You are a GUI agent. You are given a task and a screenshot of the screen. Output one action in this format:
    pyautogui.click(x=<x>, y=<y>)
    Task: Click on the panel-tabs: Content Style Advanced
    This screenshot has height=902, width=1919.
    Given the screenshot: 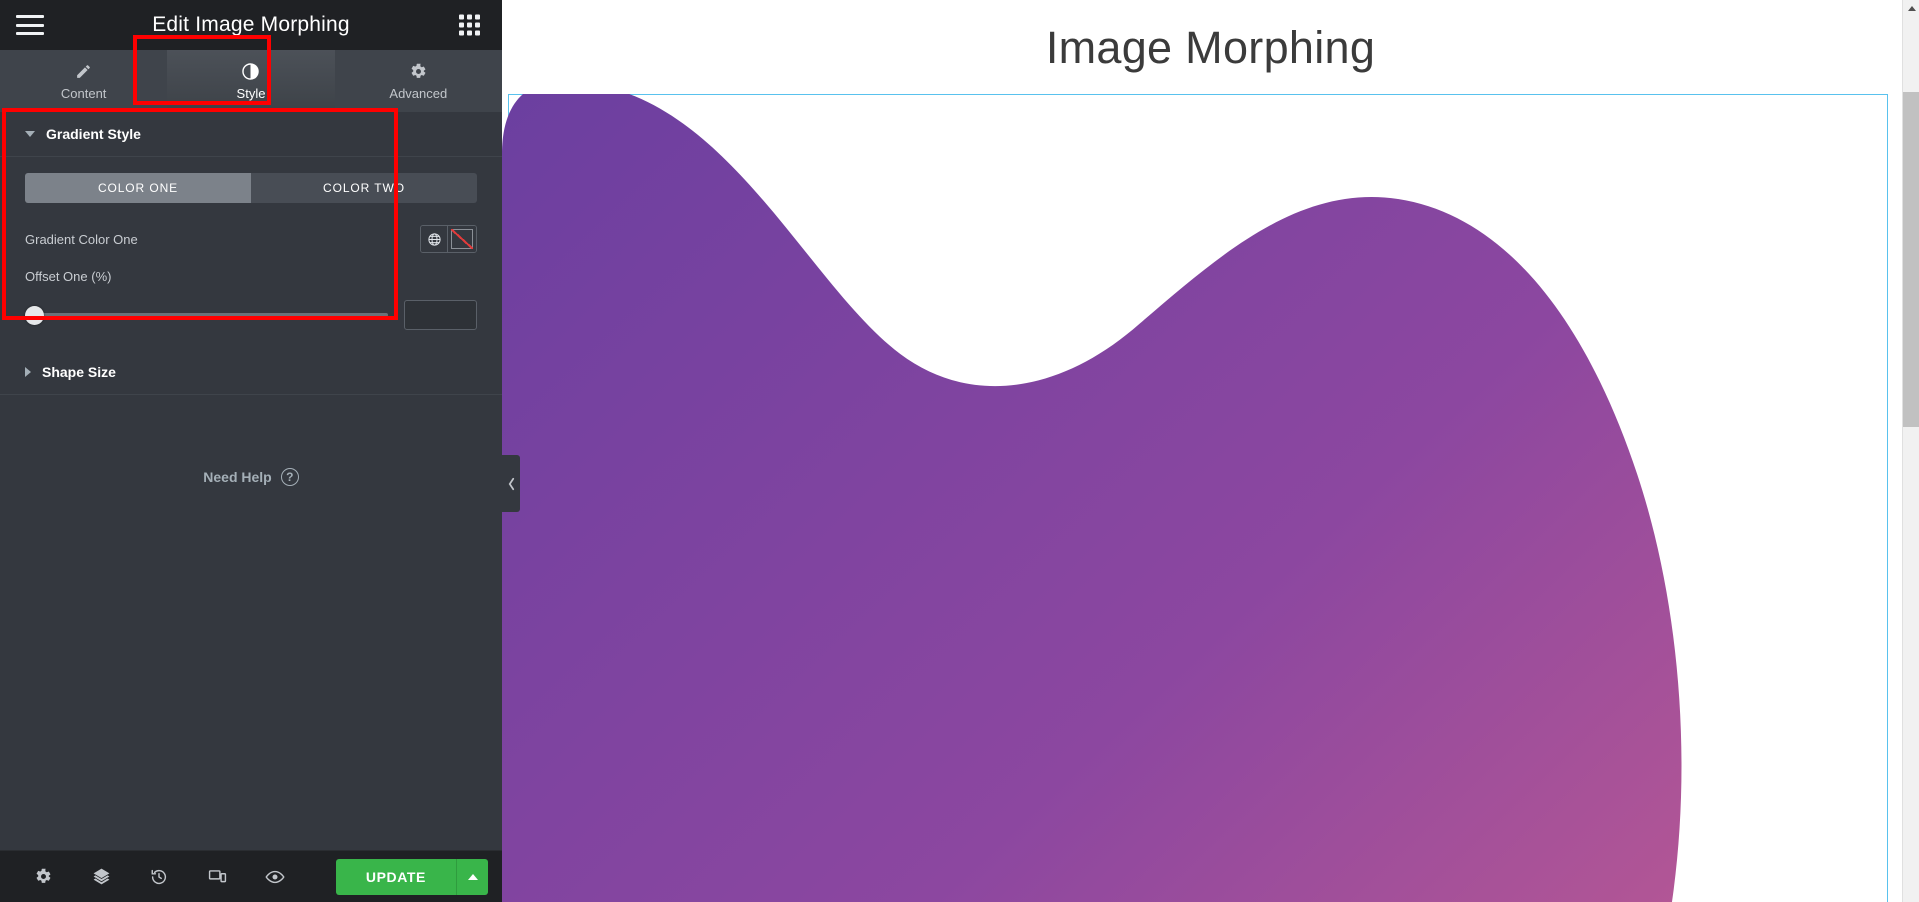 What is the action you would take?
    pyautogui.click(x=251, y=81)
    